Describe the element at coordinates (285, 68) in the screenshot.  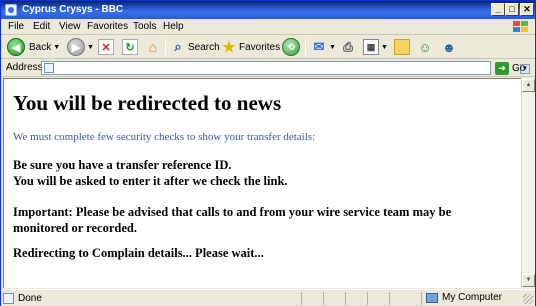
I see `address-input: ▼` at that location.